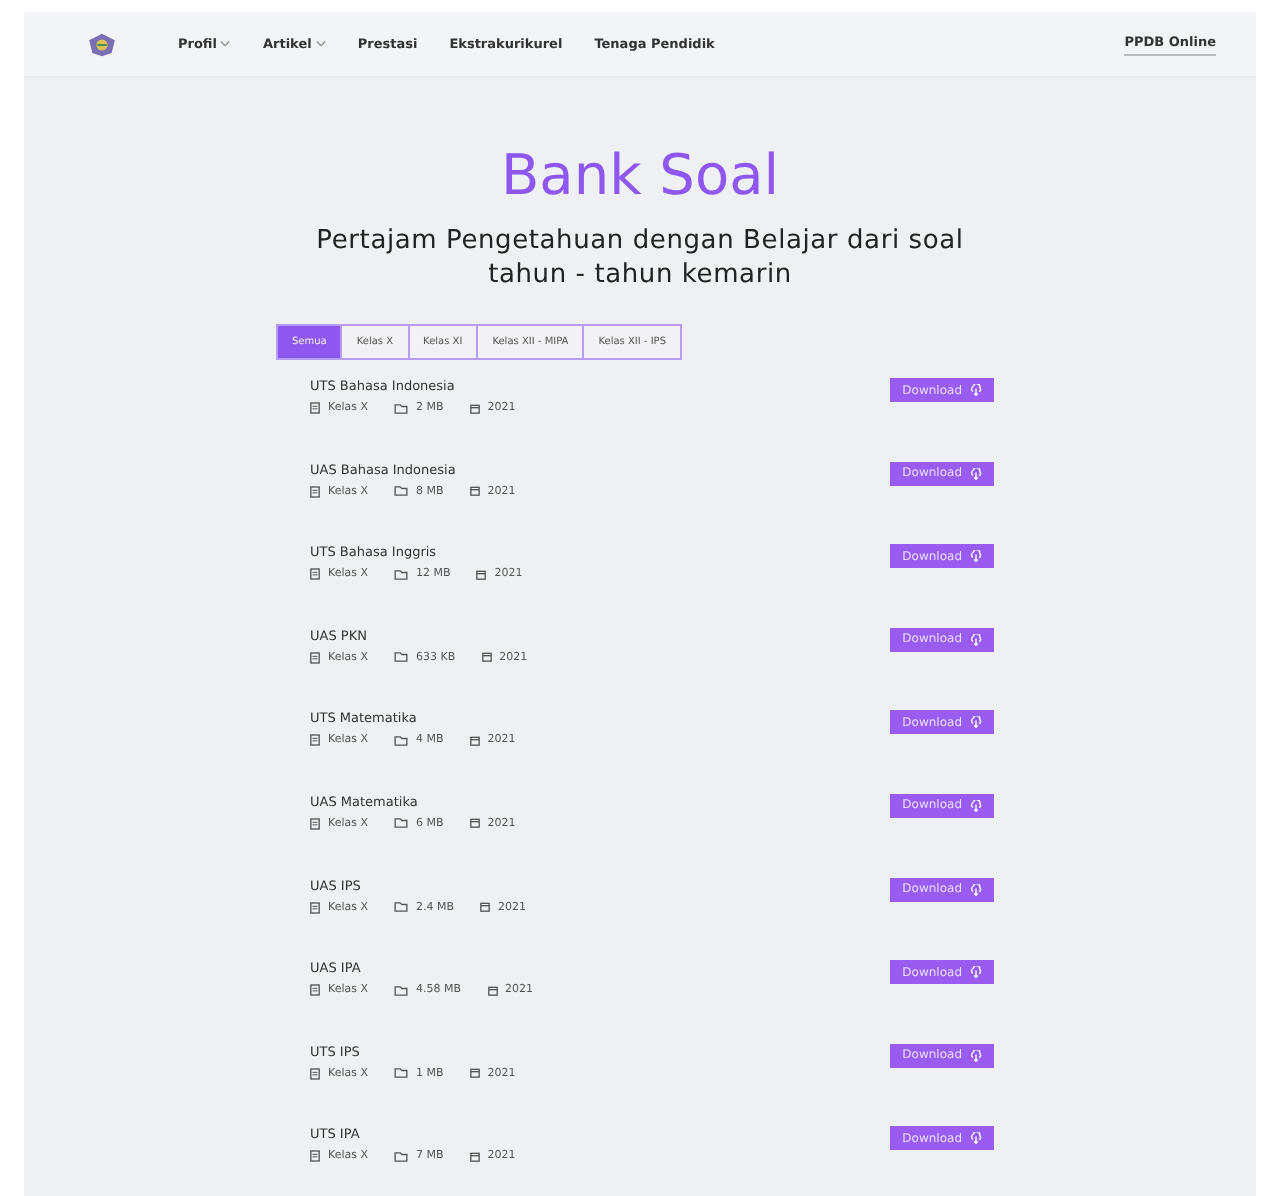 The height and width of the screenshot is (1196, 1282). Describe the element at coordinates (640, 175) in the screenshot. I see `page-title: Bank Soal` at that location.